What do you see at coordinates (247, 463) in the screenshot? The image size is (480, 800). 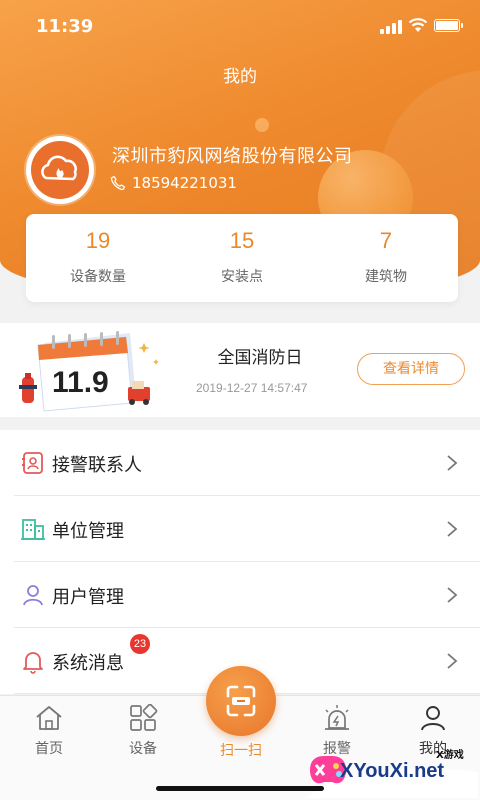 I see `menu-item-alarm-contacts: 接警联系人` at bounding box center [247, 463].